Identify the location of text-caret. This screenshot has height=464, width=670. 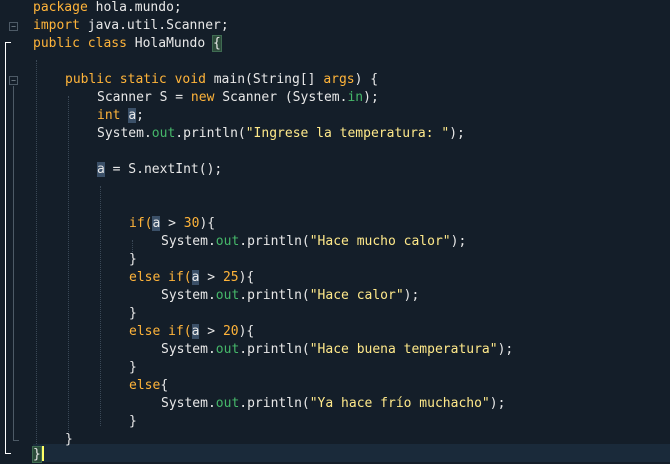
(43, 453).